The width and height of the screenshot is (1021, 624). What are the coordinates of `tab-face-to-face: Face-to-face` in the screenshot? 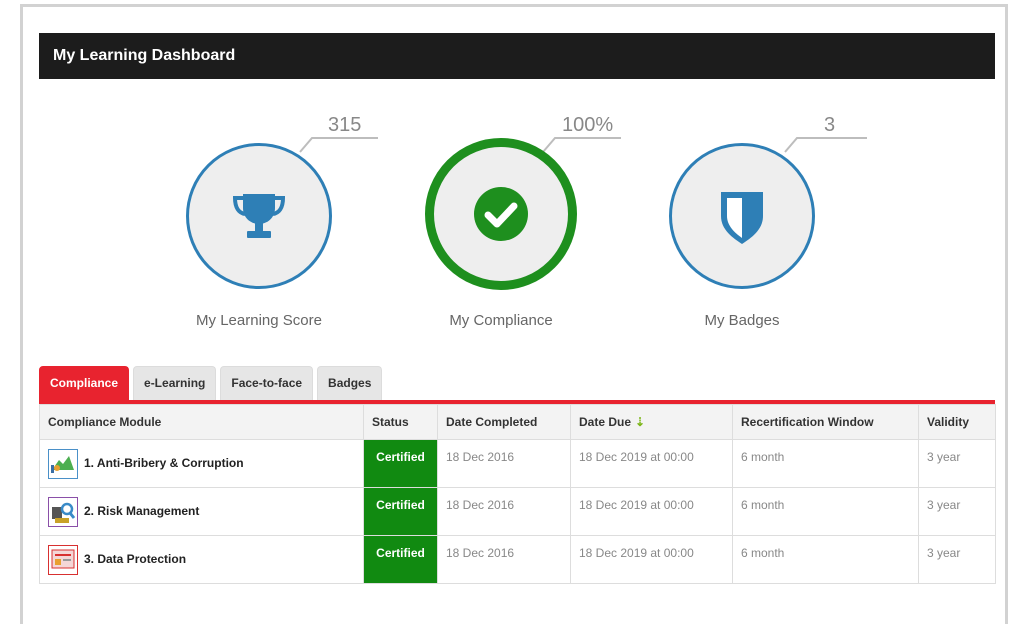 It's located at (267, 383).